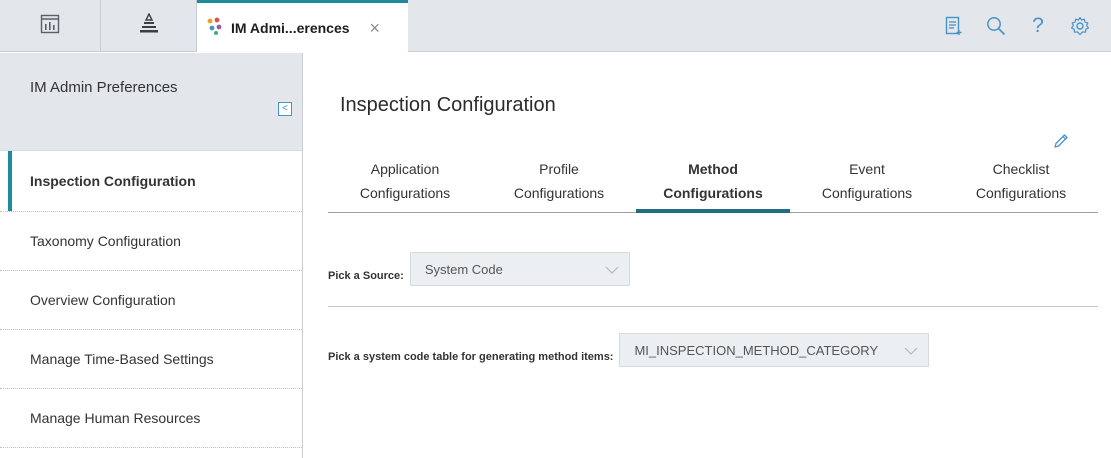 The image size is (1111, 458). What do you see at coordinates (366, 276) in the screenshot?
I see `source-label: Pick a Source:` at bounding box center [366, 276].